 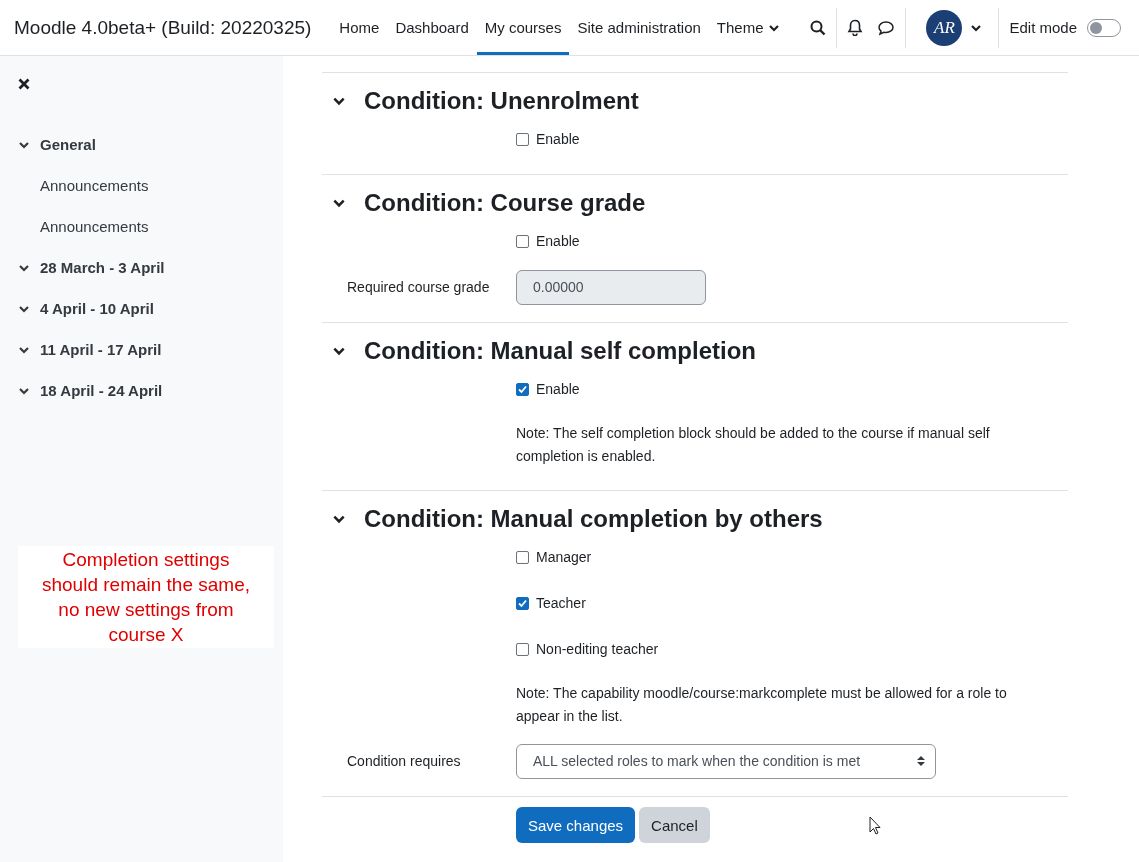 What do you see at coordinates (418, 287) in the screenshot?
I see `field-label: Required course grade` at bounding box center [418, 287].